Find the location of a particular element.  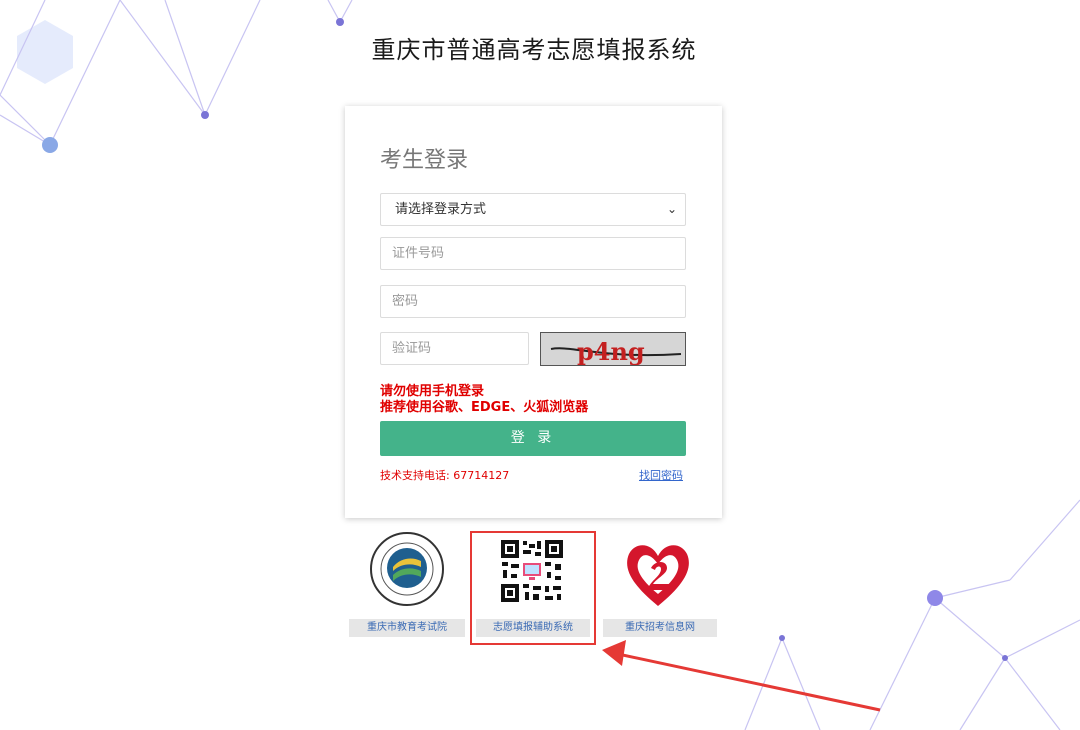

pointer-arrow is located at coordinates (741, 676).